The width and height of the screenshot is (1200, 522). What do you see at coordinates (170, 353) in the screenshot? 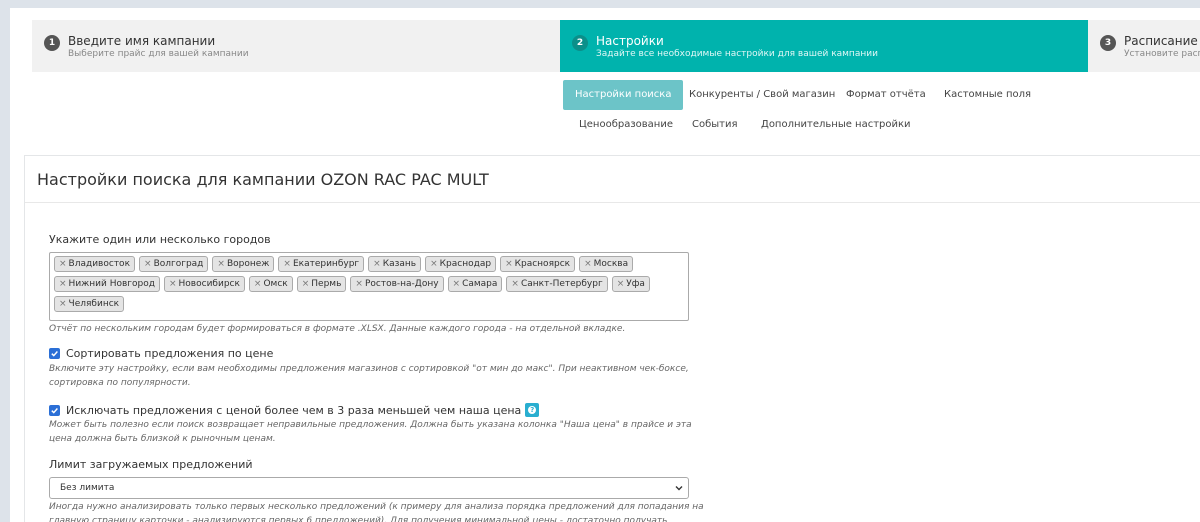
I see `sort-by-price-label: Сортировать предложения по цене` at bounding box center [170, 353].